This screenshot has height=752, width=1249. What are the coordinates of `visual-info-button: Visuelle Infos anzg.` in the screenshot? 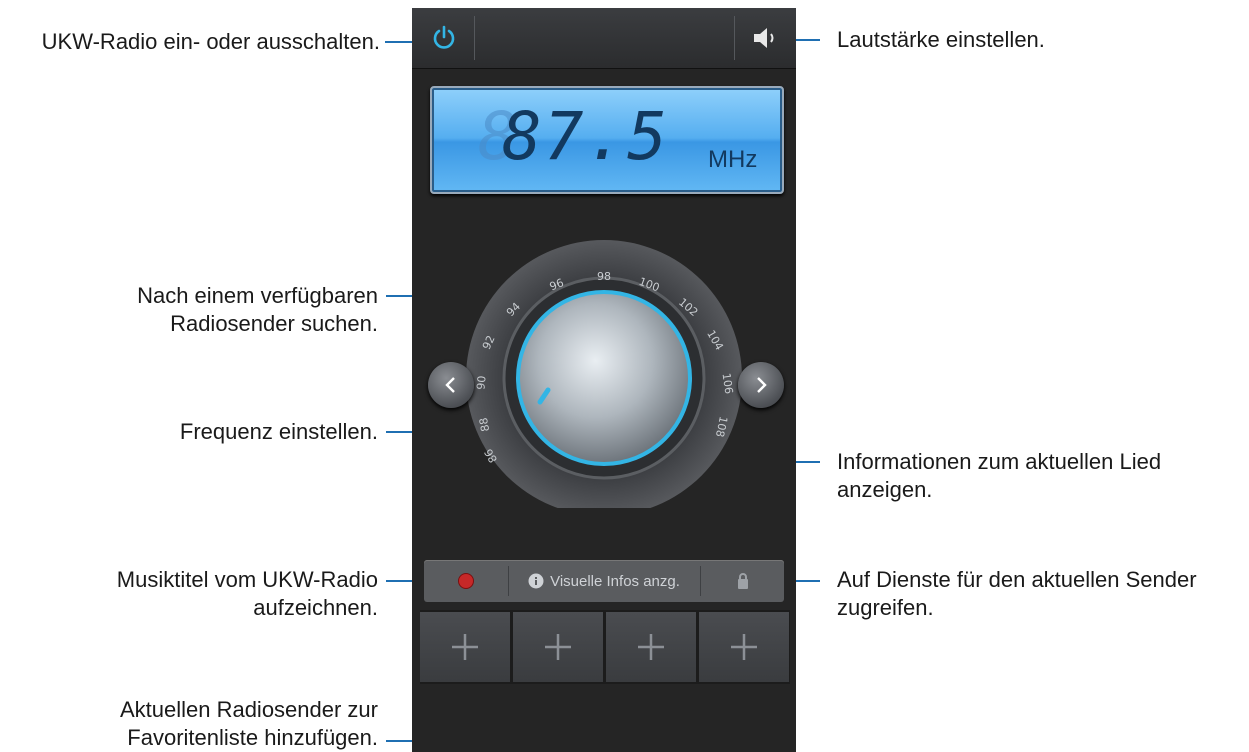 It's located at (604, 581).